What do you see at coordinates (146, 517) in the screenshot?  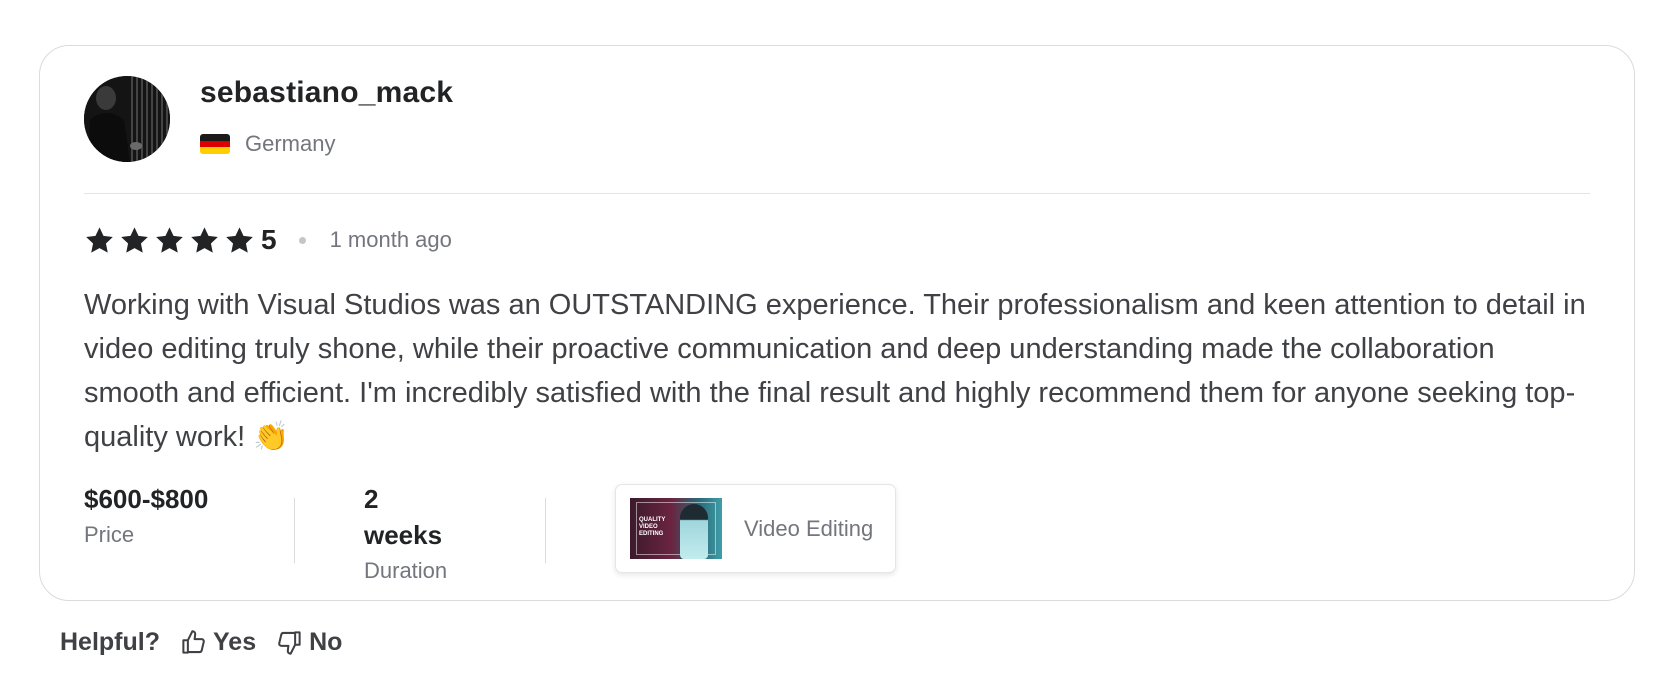 I see `price-meta: $600-$800 Price` at bounding box center [146, 517].